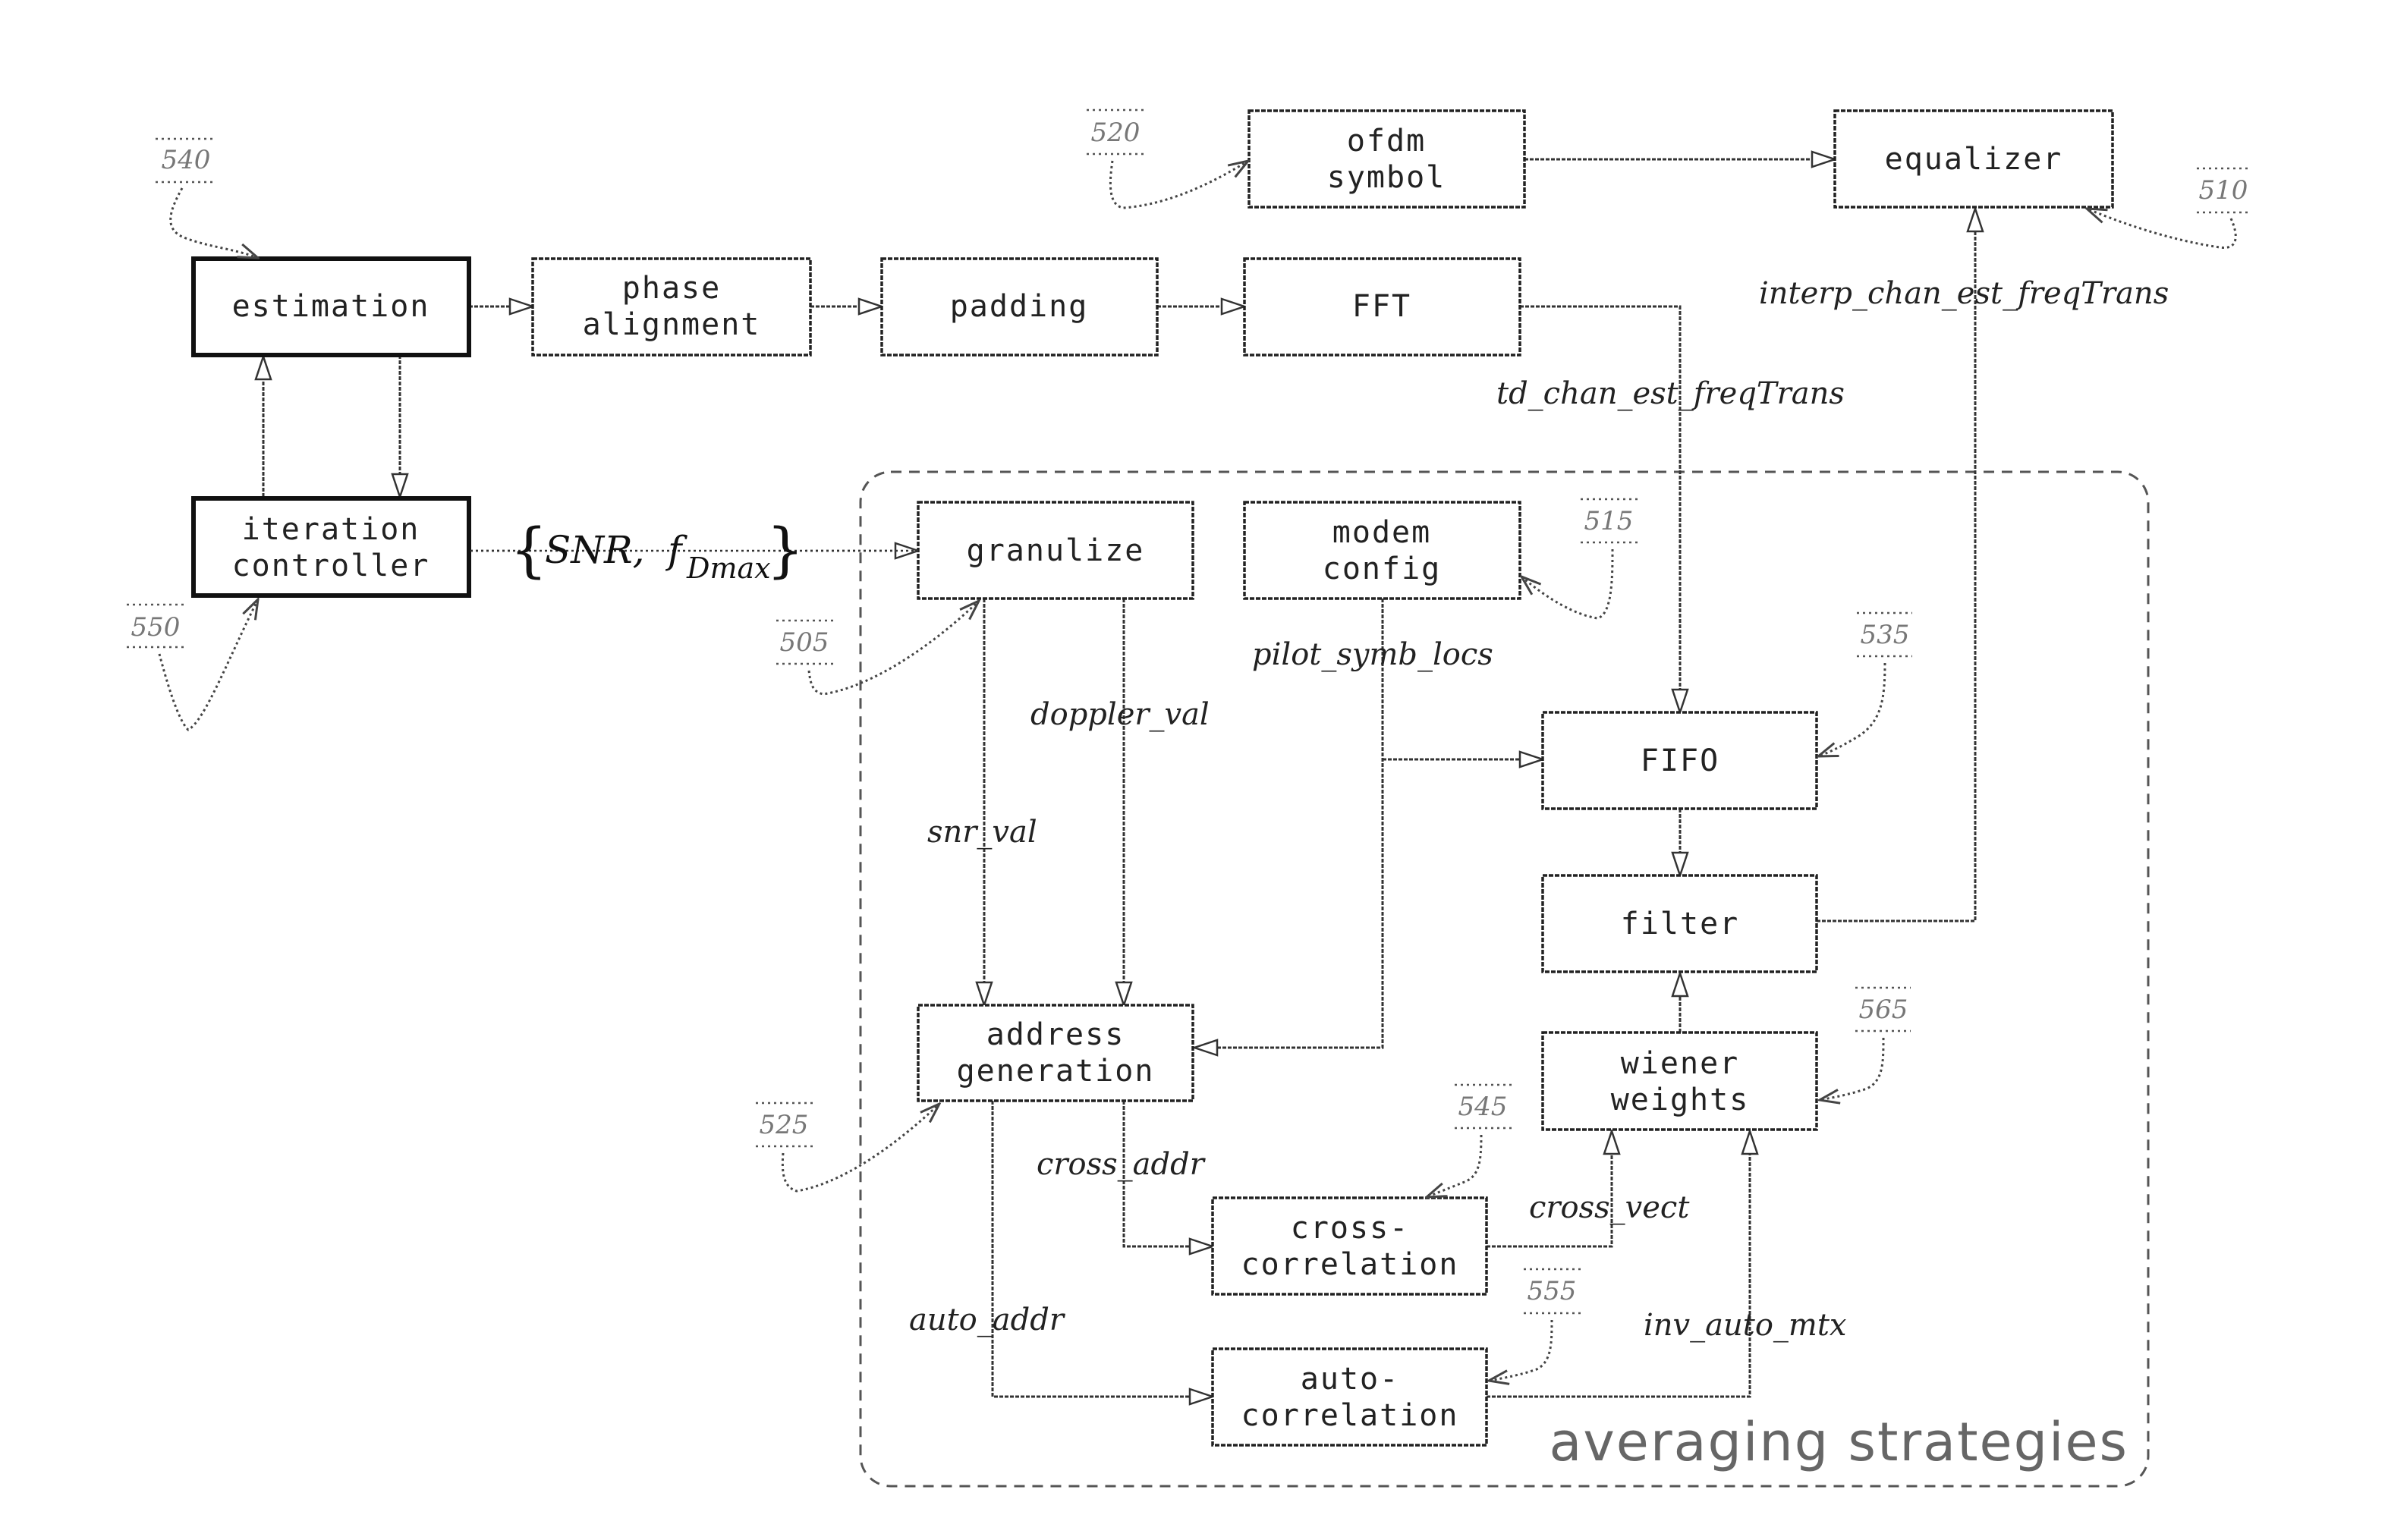 The image size is (2388, 1540). Describe the element at coordinates (1680, 1100) in the screenshot. I see `block-wiener-weights-label-line2: weights` at that location.